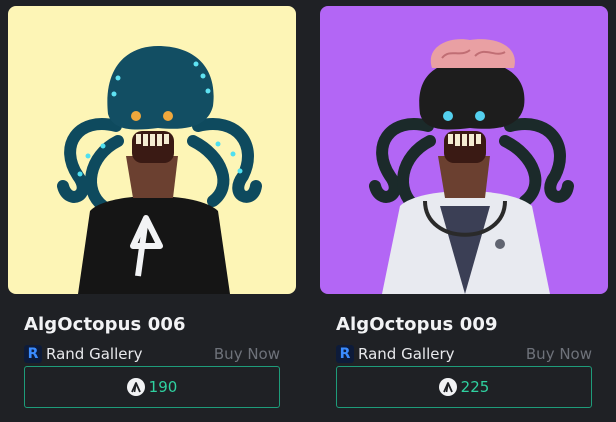 This screenshot has width=616, height=422. What do you see at coordinates (163, 387) in the screenshot?
I see `price-value: 190` at bounding box center [163, 387].